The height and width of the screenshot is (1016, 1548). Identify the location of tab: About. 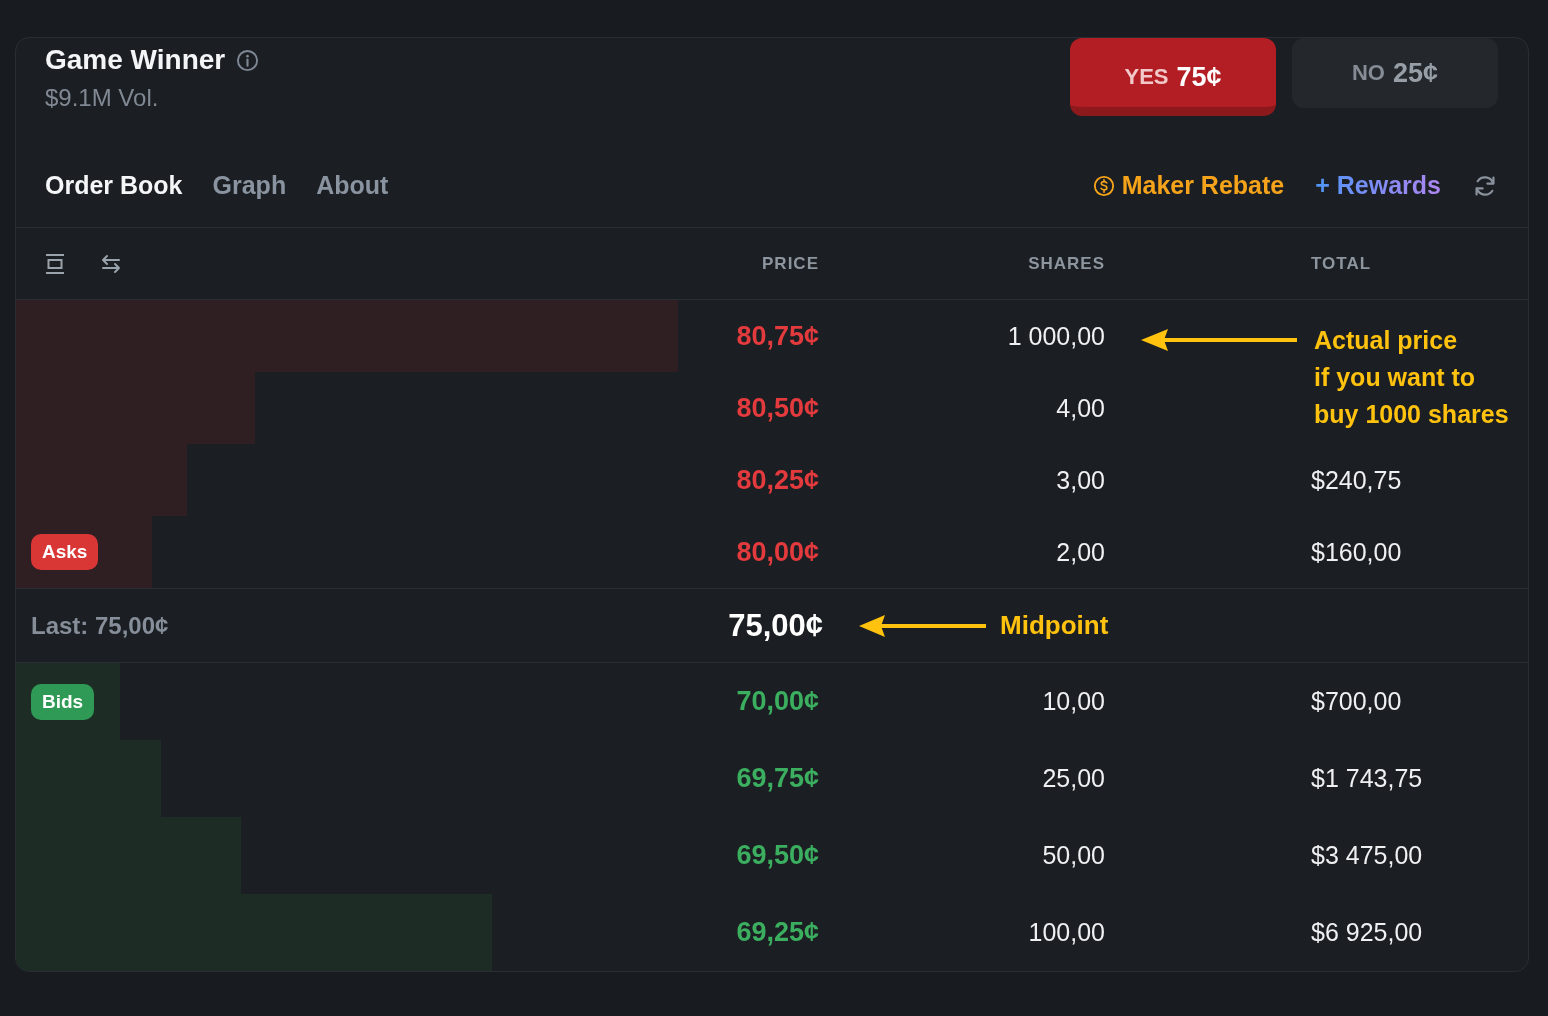
(352, 185).